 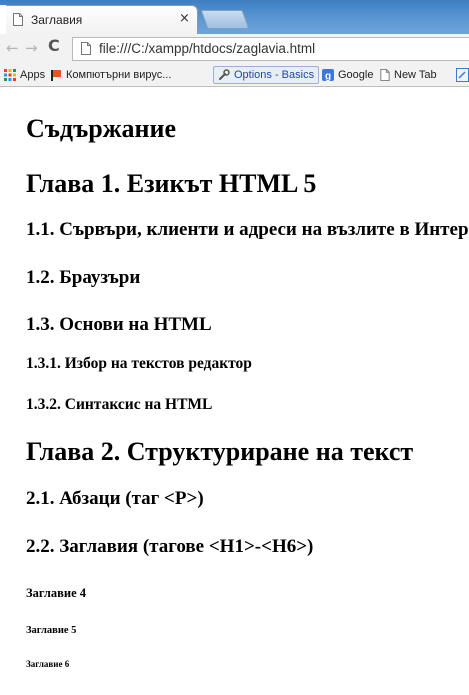 I want to click on bookmark-overflow-icon, so click(x=462, y=75).